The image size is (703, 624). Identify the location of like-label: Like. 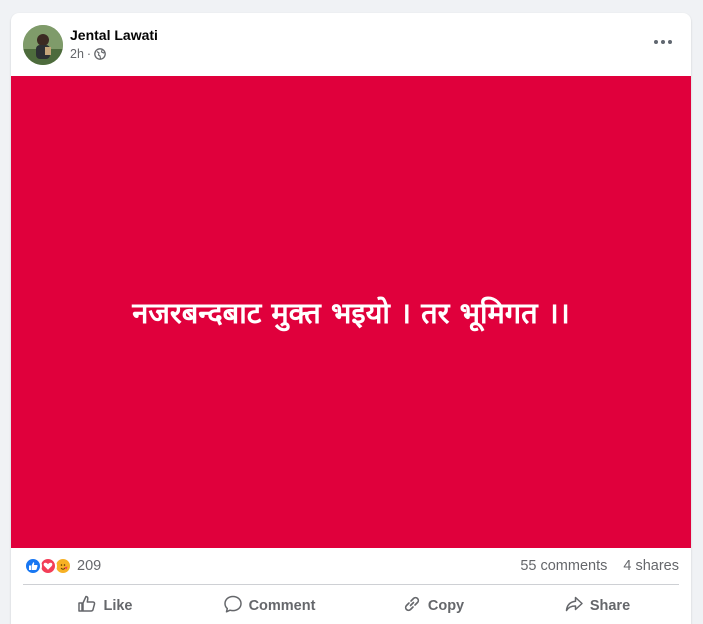
(118, 606).